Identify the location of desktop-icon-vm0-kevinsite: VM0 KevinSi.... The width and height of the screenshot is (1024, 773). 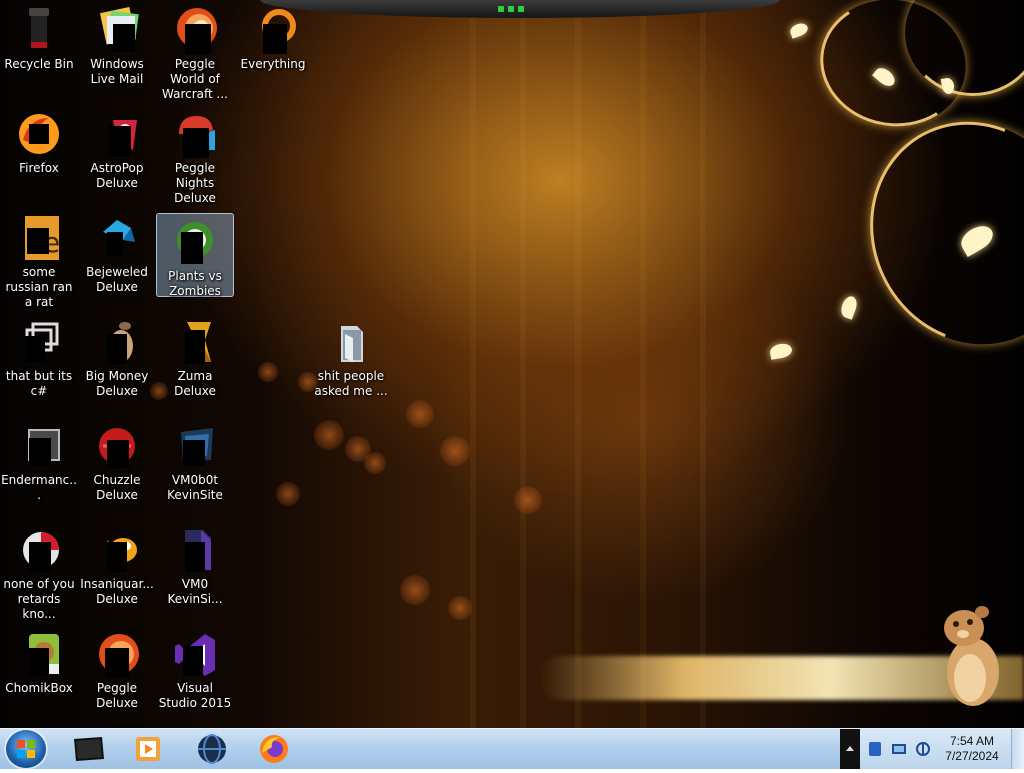
(195, 570).